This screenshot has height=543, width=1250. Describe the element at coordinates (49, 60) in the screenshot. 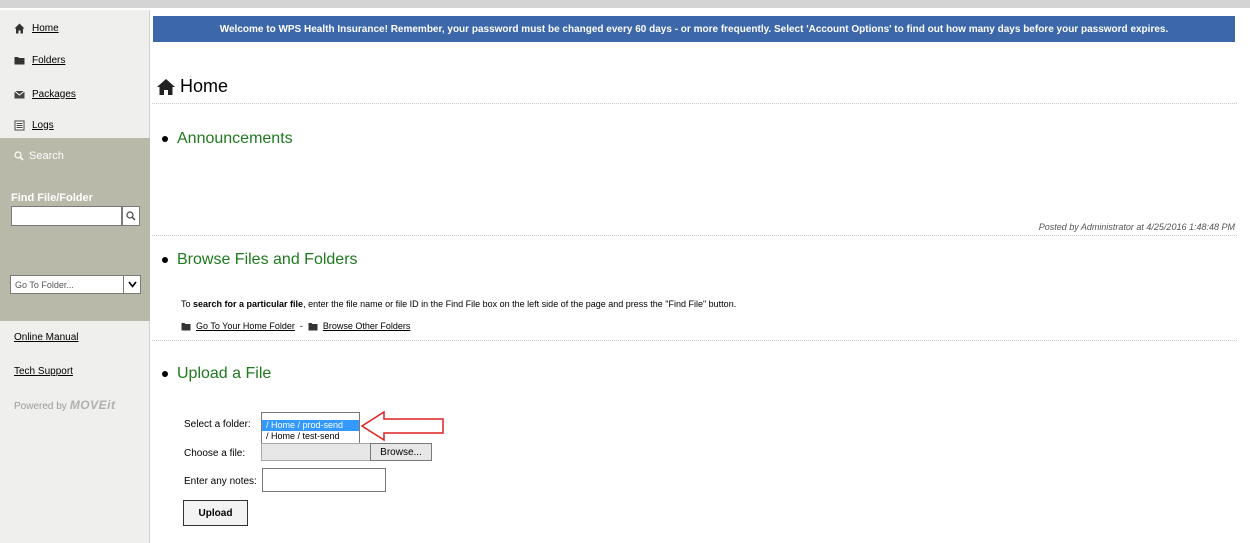

I see `sidebar-item-label: Folders` at that location.